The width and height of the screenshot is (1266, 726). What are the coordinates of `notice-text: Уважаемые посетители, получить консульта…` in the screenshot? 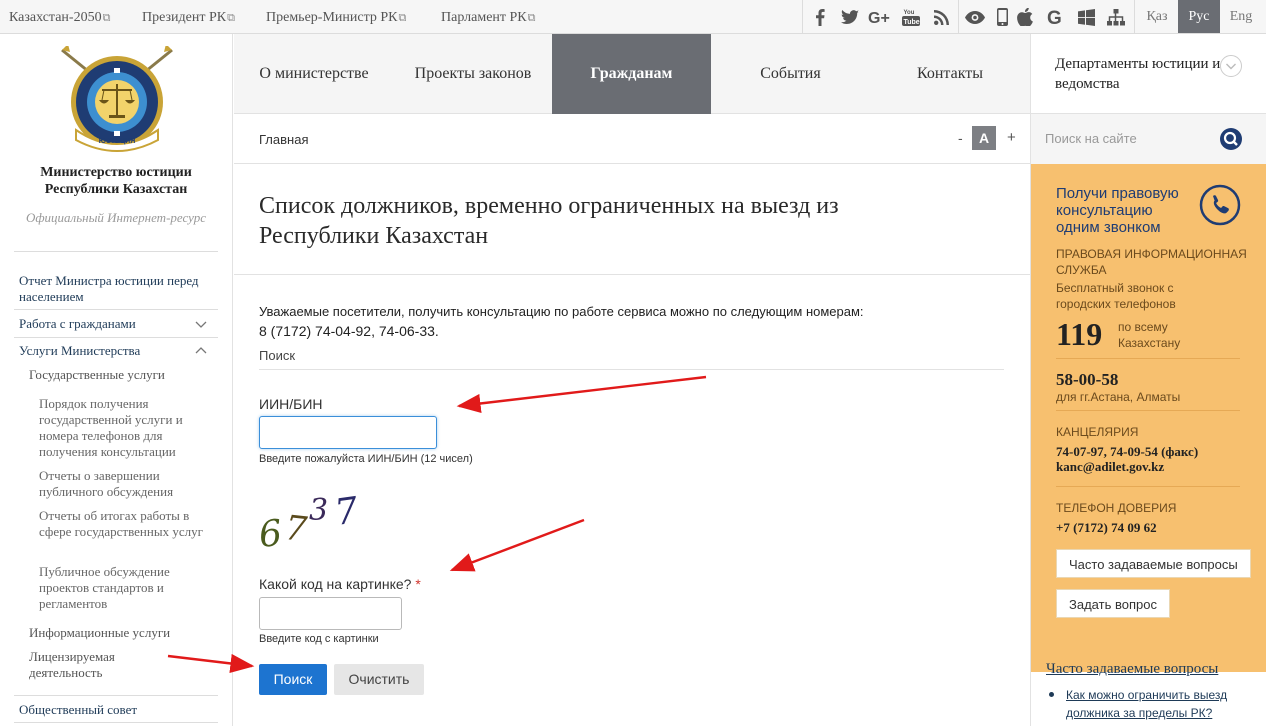 It's located at (561, 311).